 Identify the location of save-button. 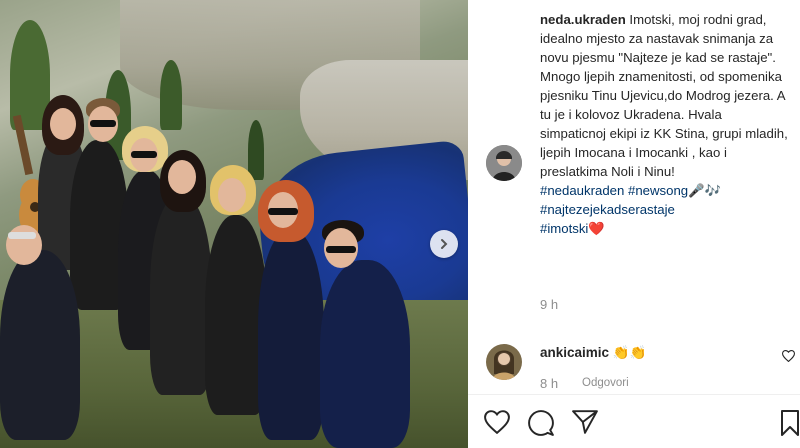
(790, 425).